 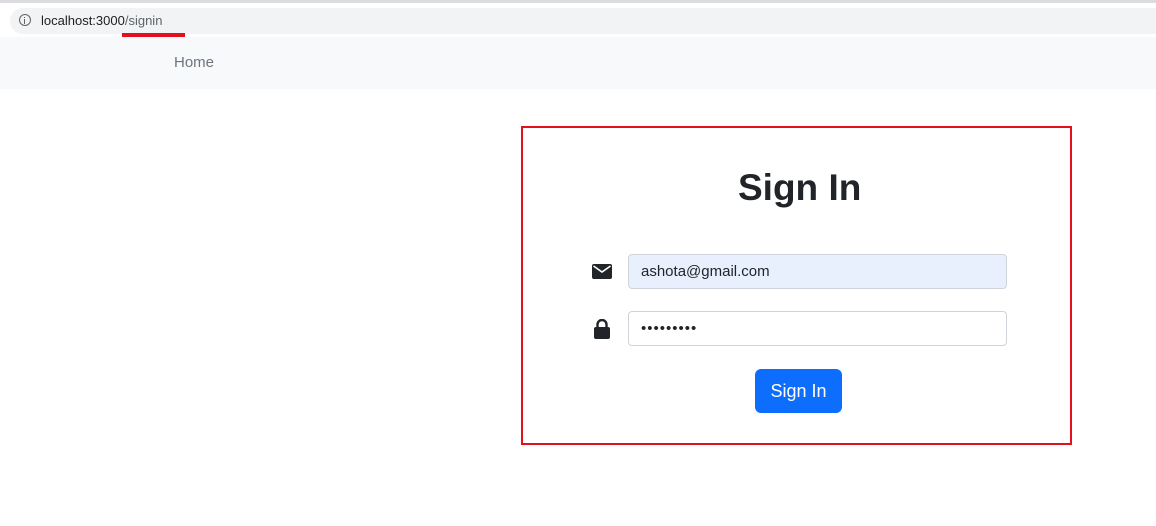 What do you see at coordinates (583, 21) in the screenshot?
I see `url-field: localhost:3000/signin` at bounding box center [583, 21].